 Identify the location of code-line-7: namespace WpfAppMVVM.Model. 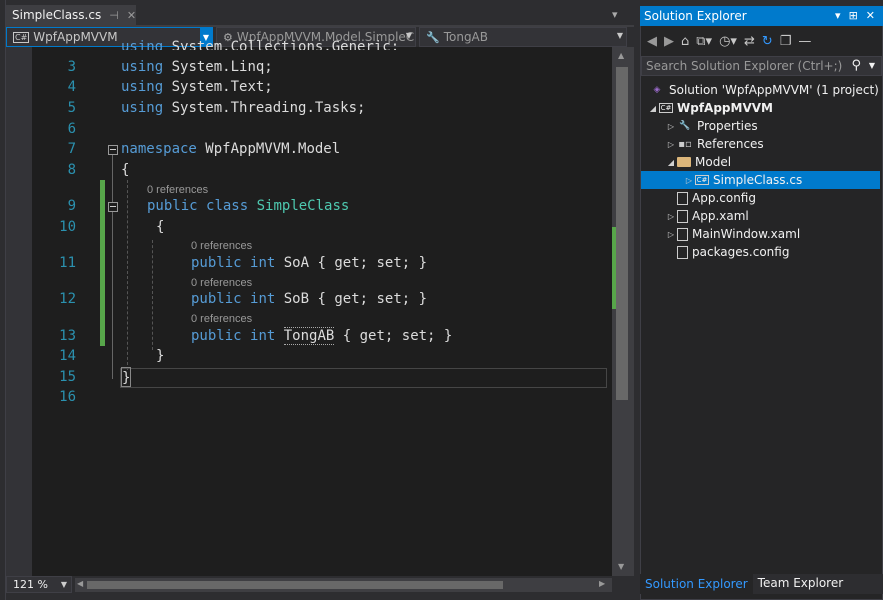
(230, 149).